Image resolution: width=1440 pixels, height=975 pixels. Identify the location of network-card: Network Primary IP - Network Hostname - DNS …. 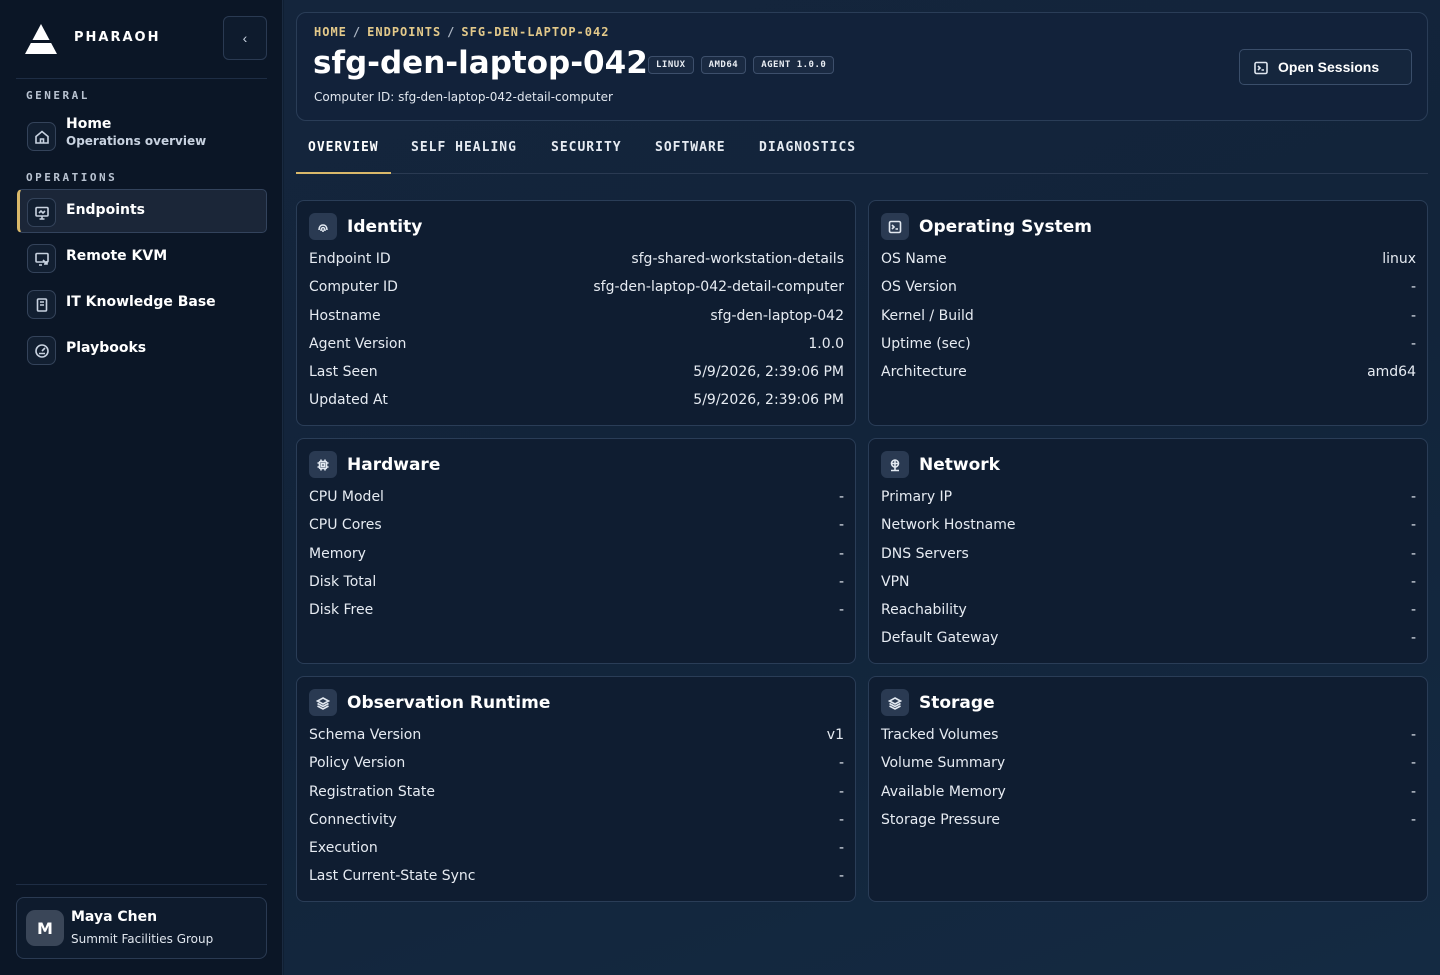
(1148, 551).